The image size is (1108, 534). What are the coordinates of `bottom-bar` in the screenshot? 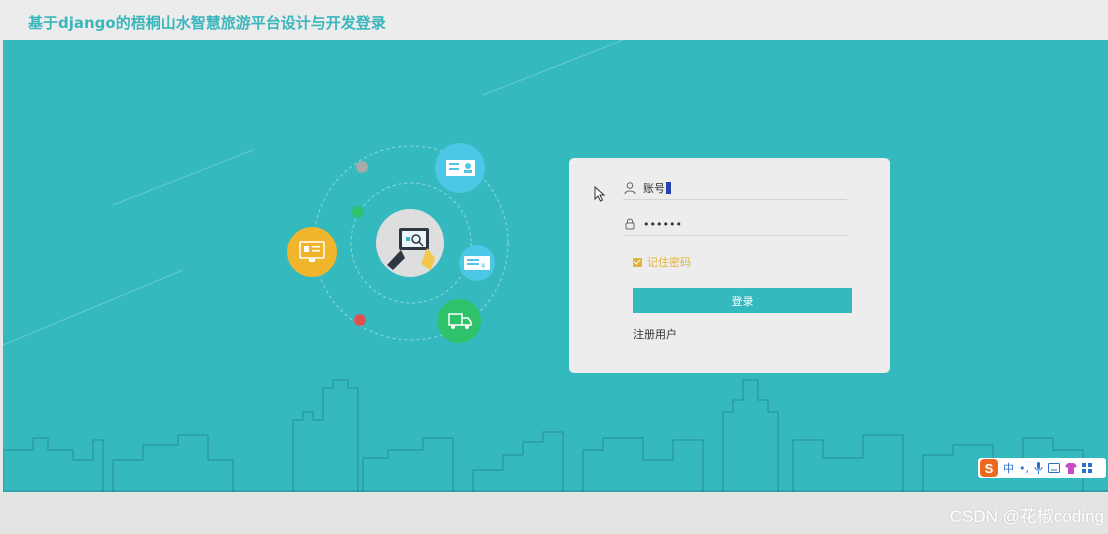 It's located at (554, 513).